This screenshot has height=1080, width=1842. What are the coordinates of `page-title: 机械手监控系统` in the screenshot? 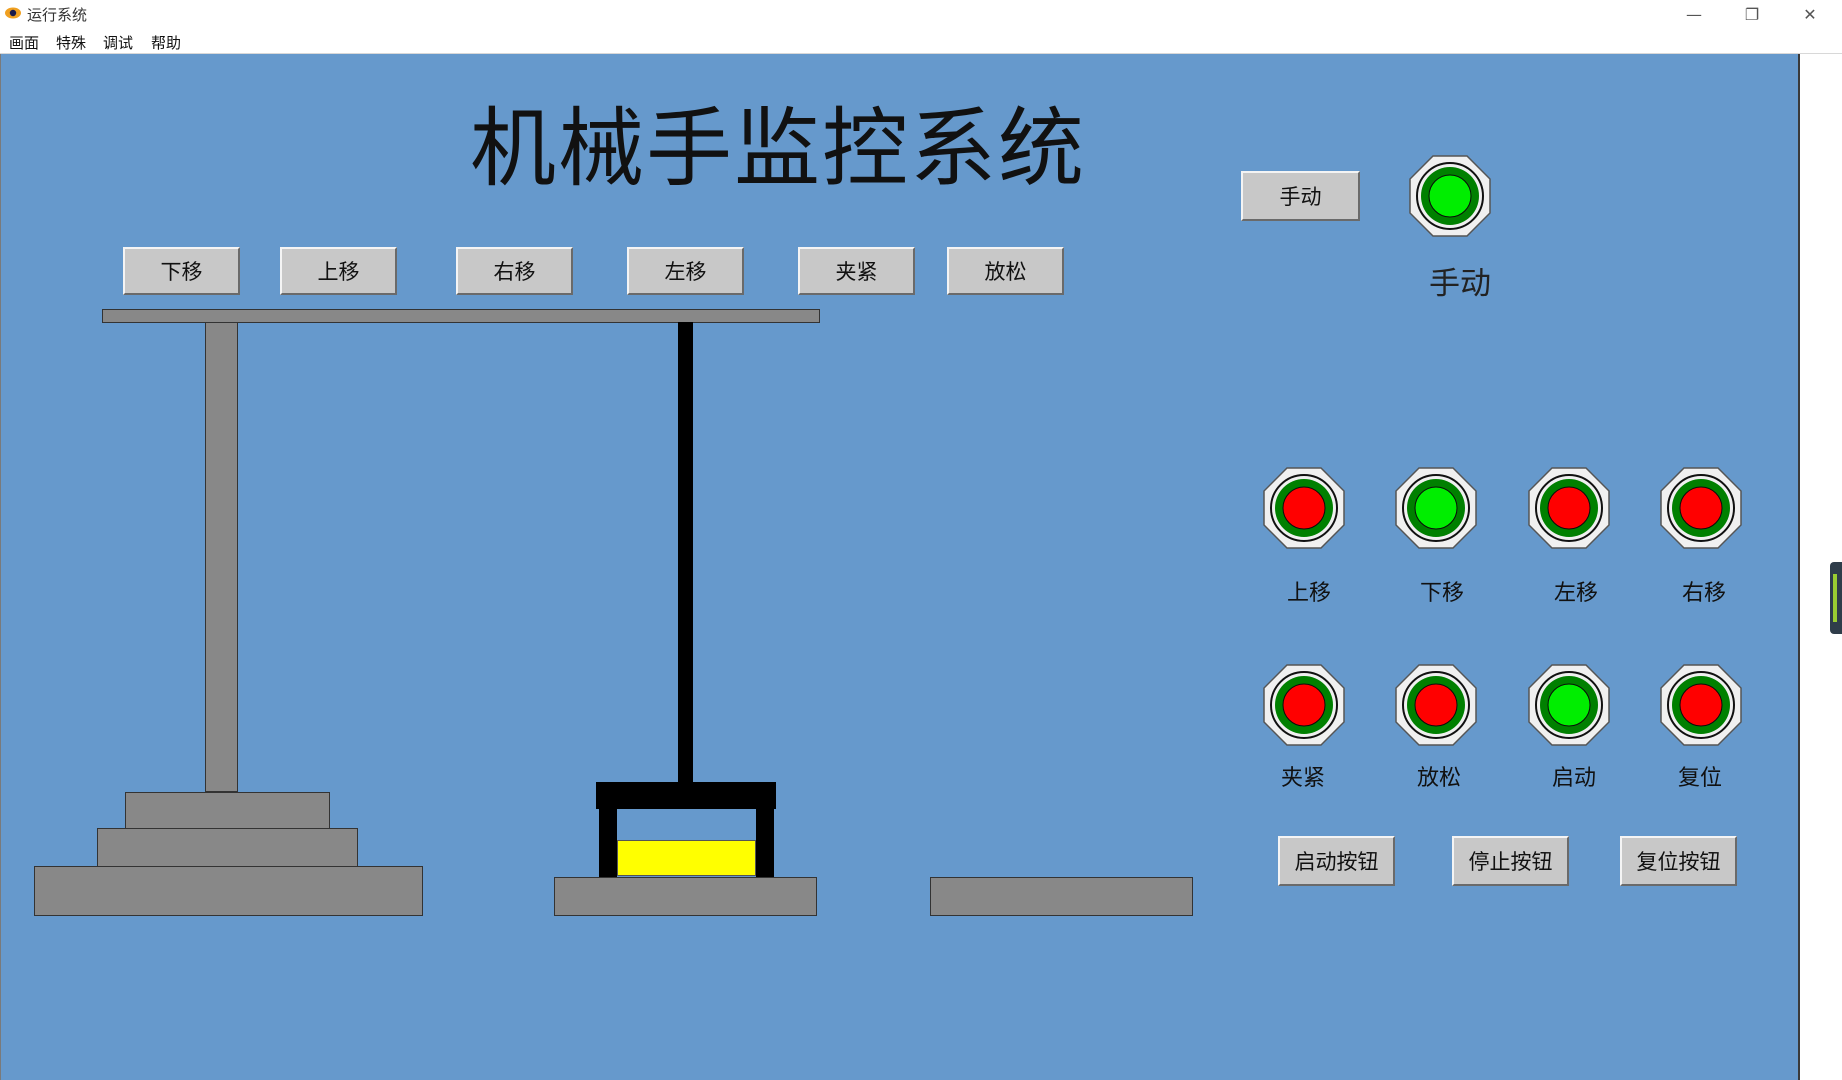 It's located at (778, 149).